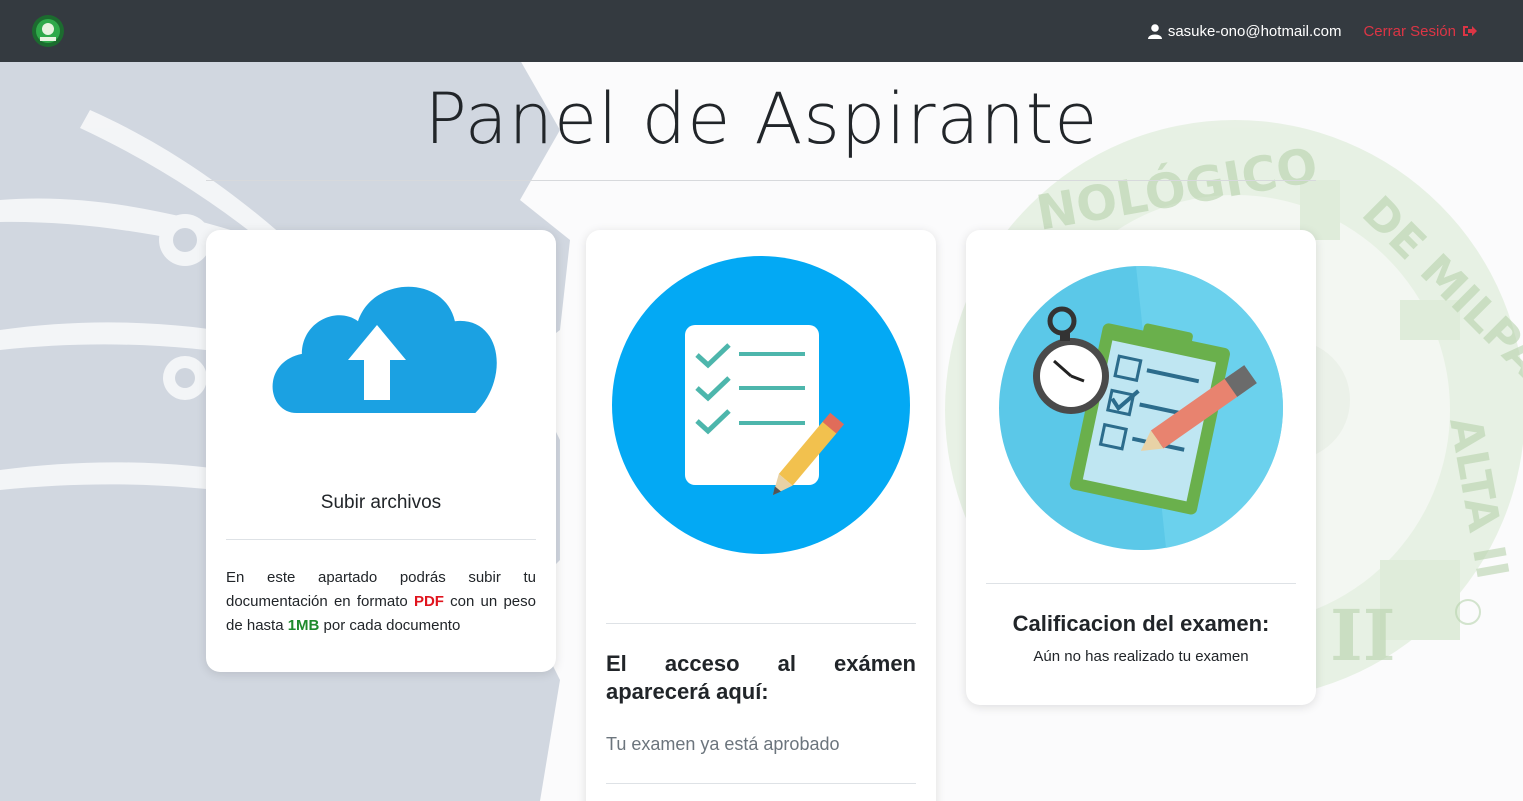 The image size is (1523, 801). What do you see at coordinates (1141, 656) in the screenshot?
I see `grade-status: Aún no has realizado tu examen` at bounding box center [1141, 656].